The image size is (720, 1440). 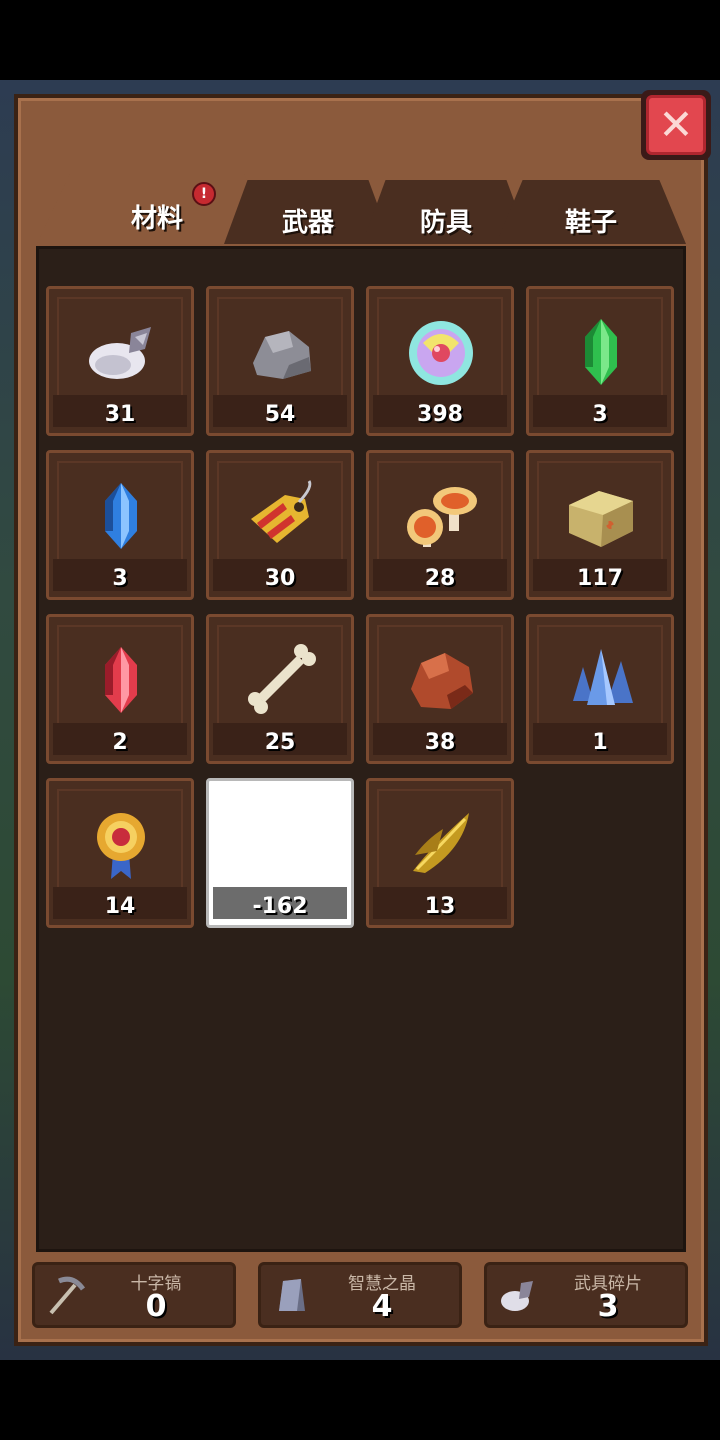 I want to click on armor-shard-icon, so click(x=517, y=1296).